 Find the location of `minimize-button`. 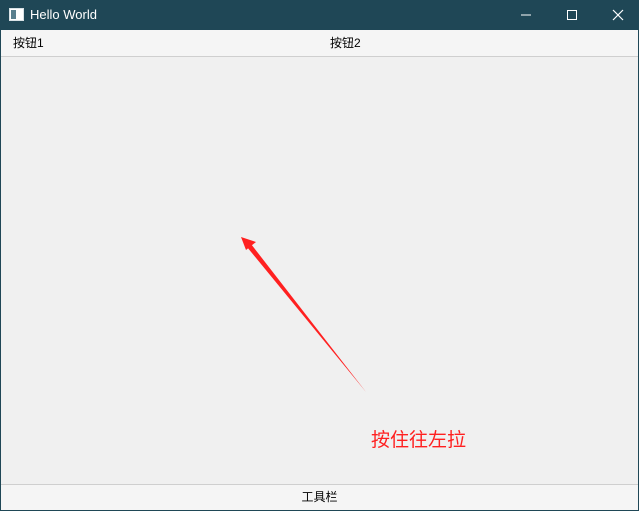

minimize-button is located at coordinates (526, 15).